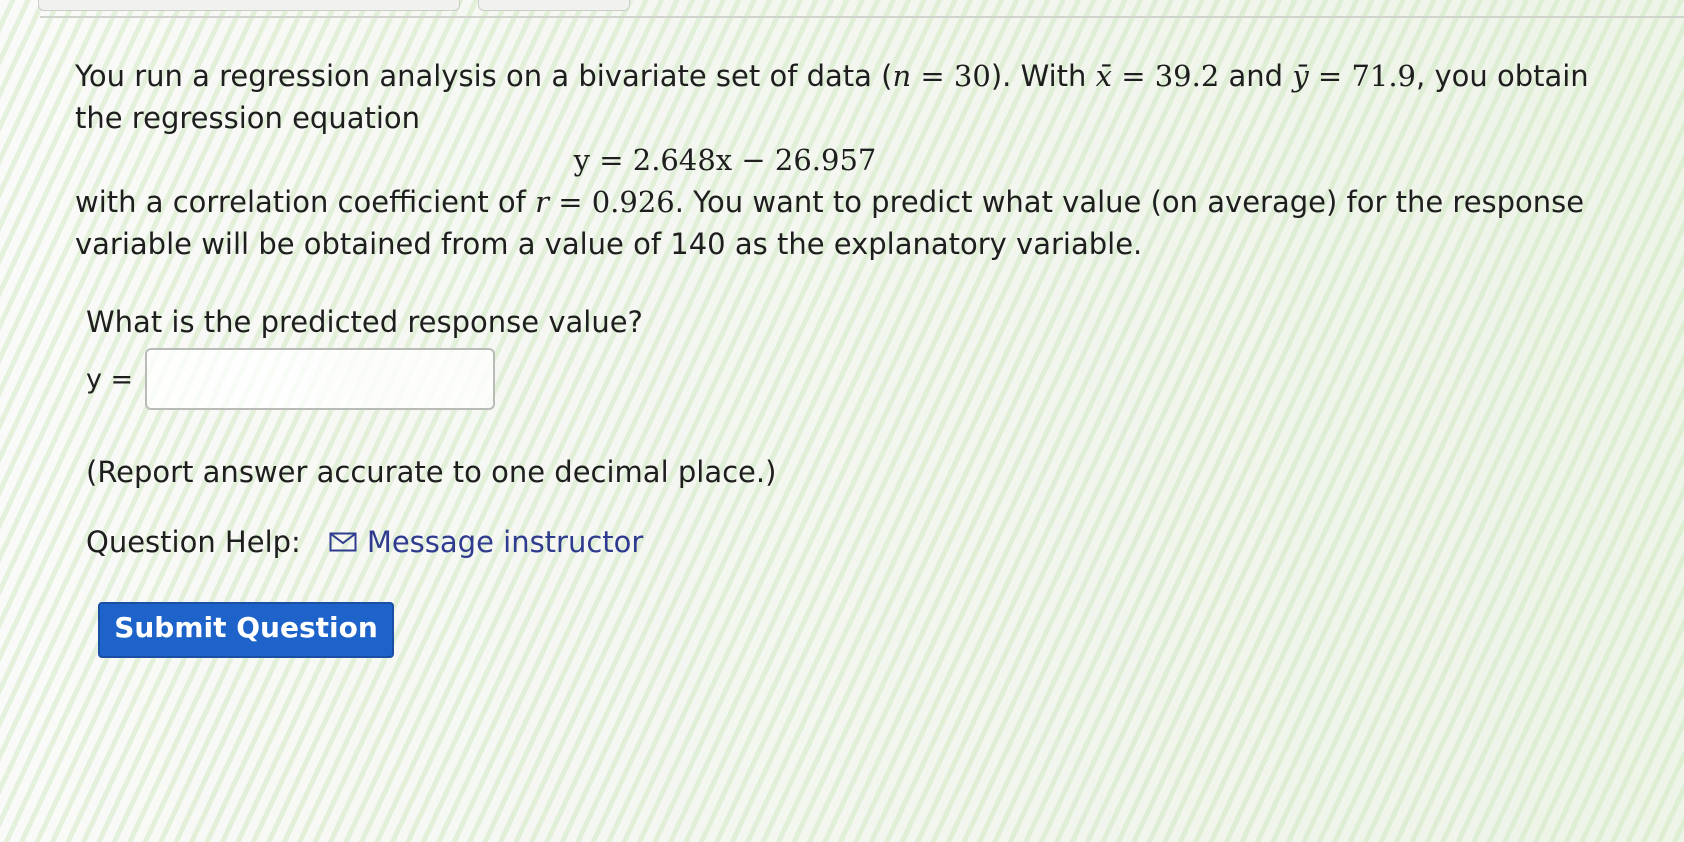 The image size is (1684, 842). Describe the element at coordinates (505, 542) in the screenshot. I see `message-instructor-link: Message instructor` at that location.